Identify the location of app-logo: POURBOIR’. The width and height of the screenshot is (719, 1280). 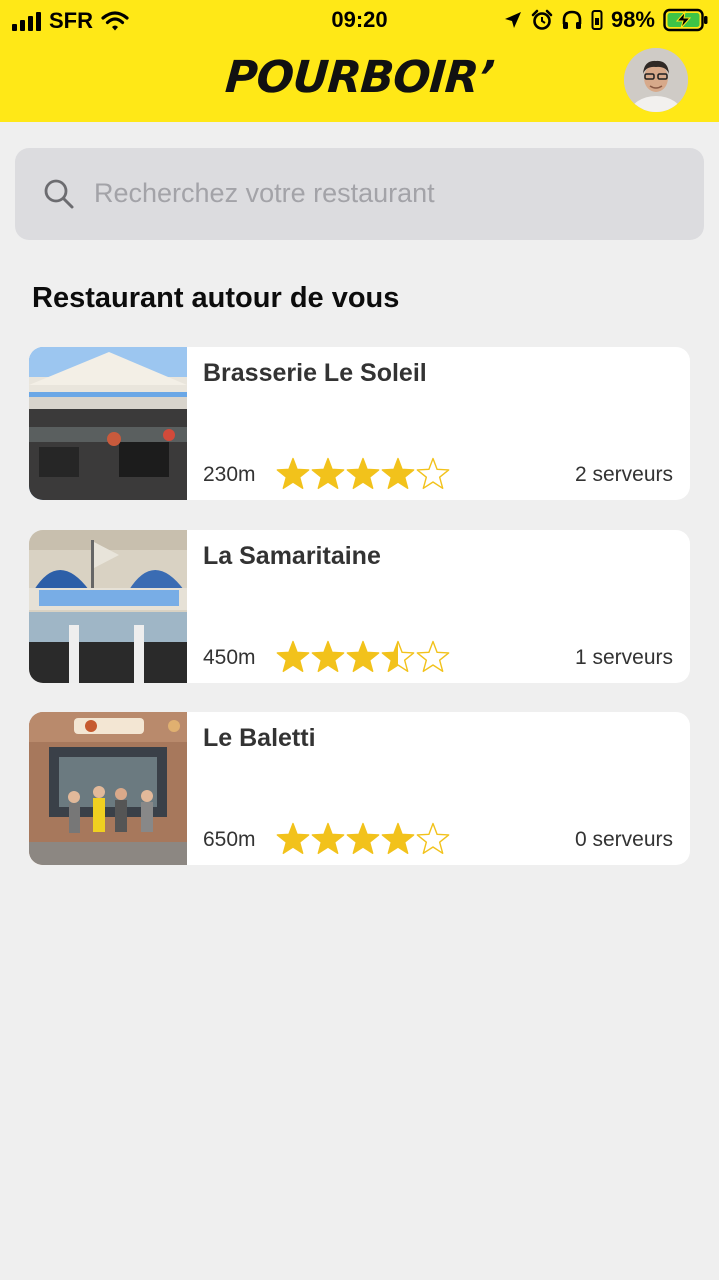
(359, 77).